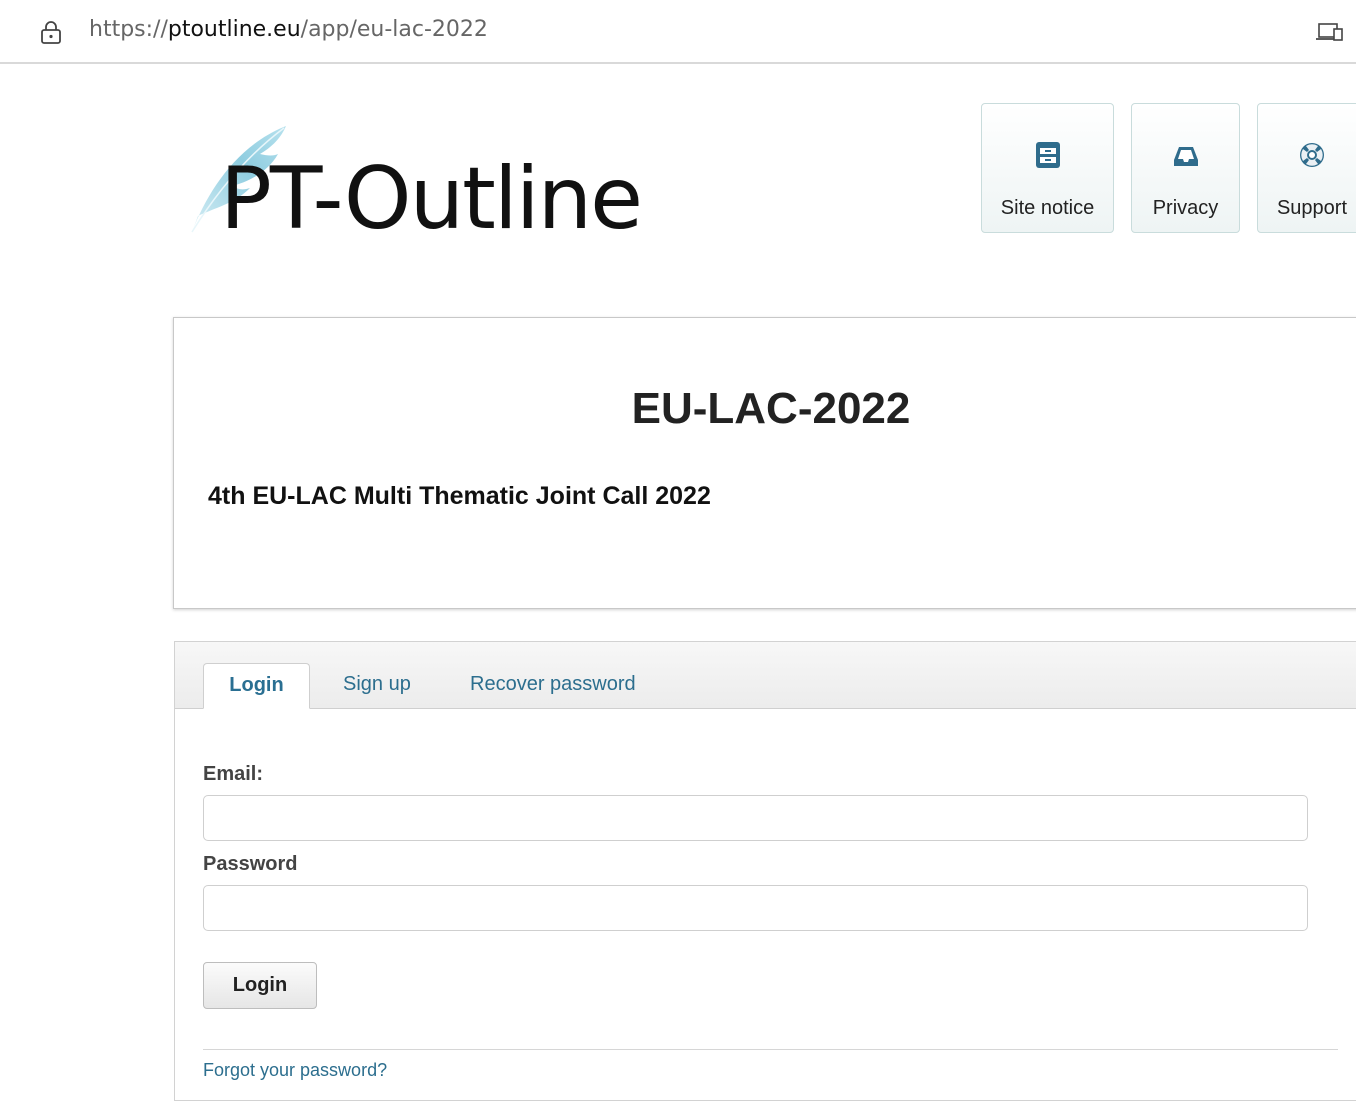  I want to click on site-notice-button: Site notice, so click(1047, 168).